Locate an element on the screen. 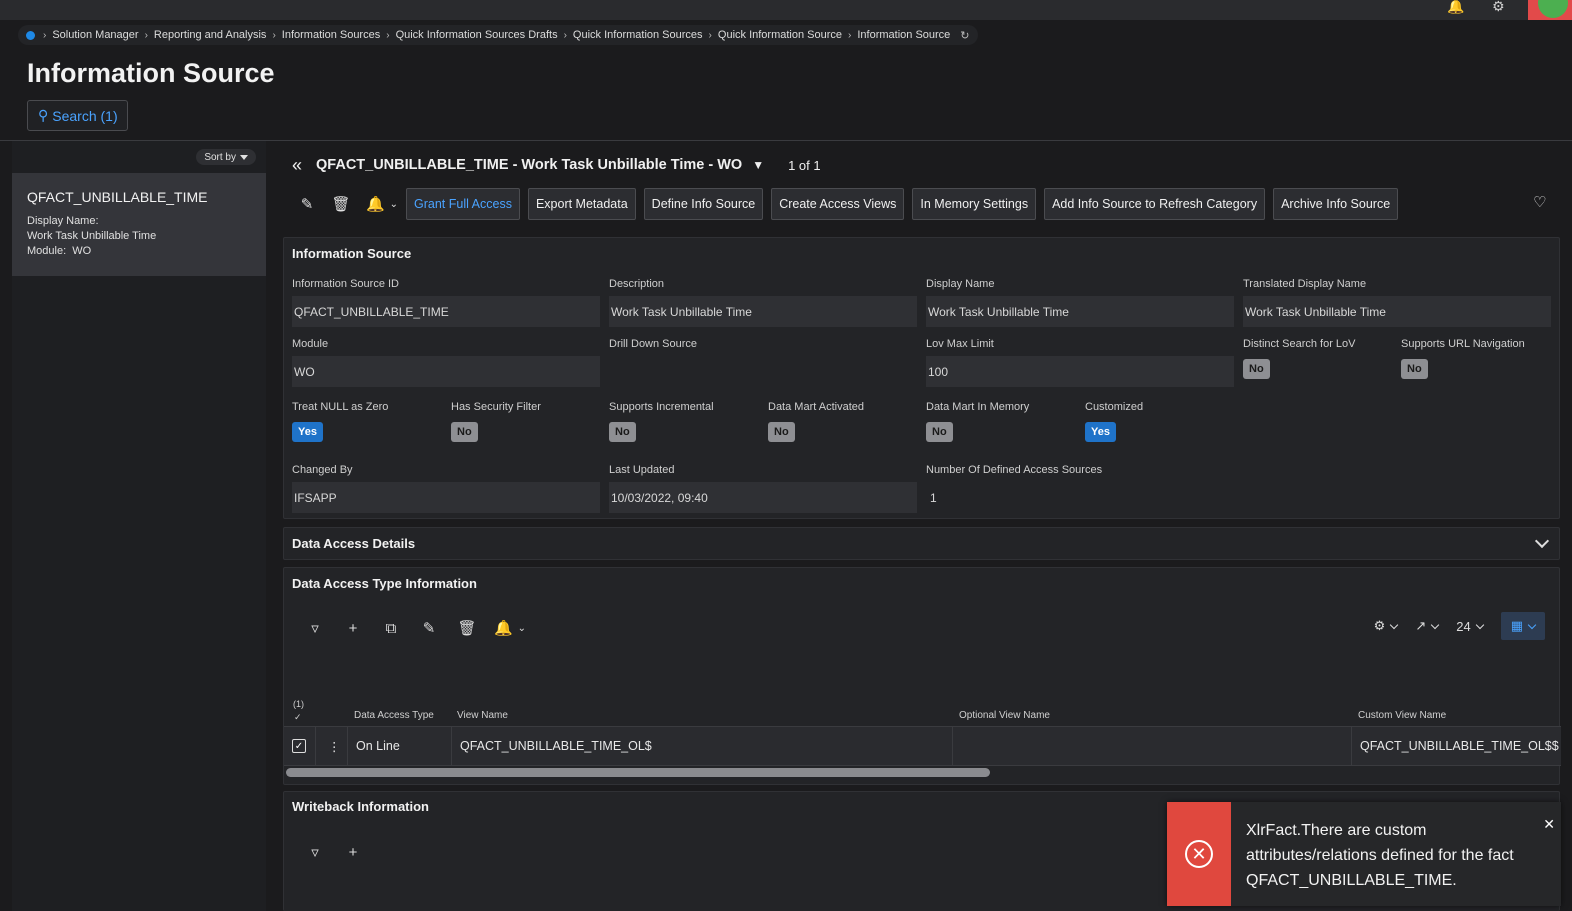 This screenshot has width=1572, height=911. breadcrumb-item: Solution Manager is located at coordinates (95, 35).